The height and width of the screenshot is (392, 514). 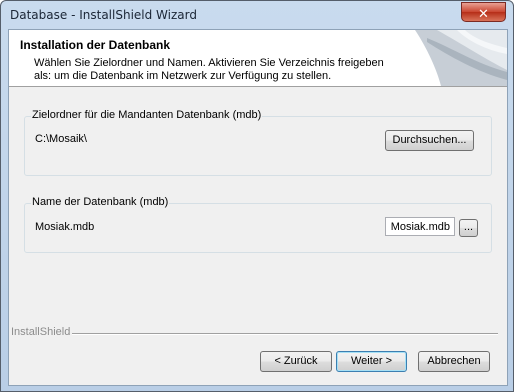 What do you see at coordinates (100, 202) in the screenshot?
I see `database-name-group-label: Name der Datenbank (mdb)` at bounding box center [100, 202].